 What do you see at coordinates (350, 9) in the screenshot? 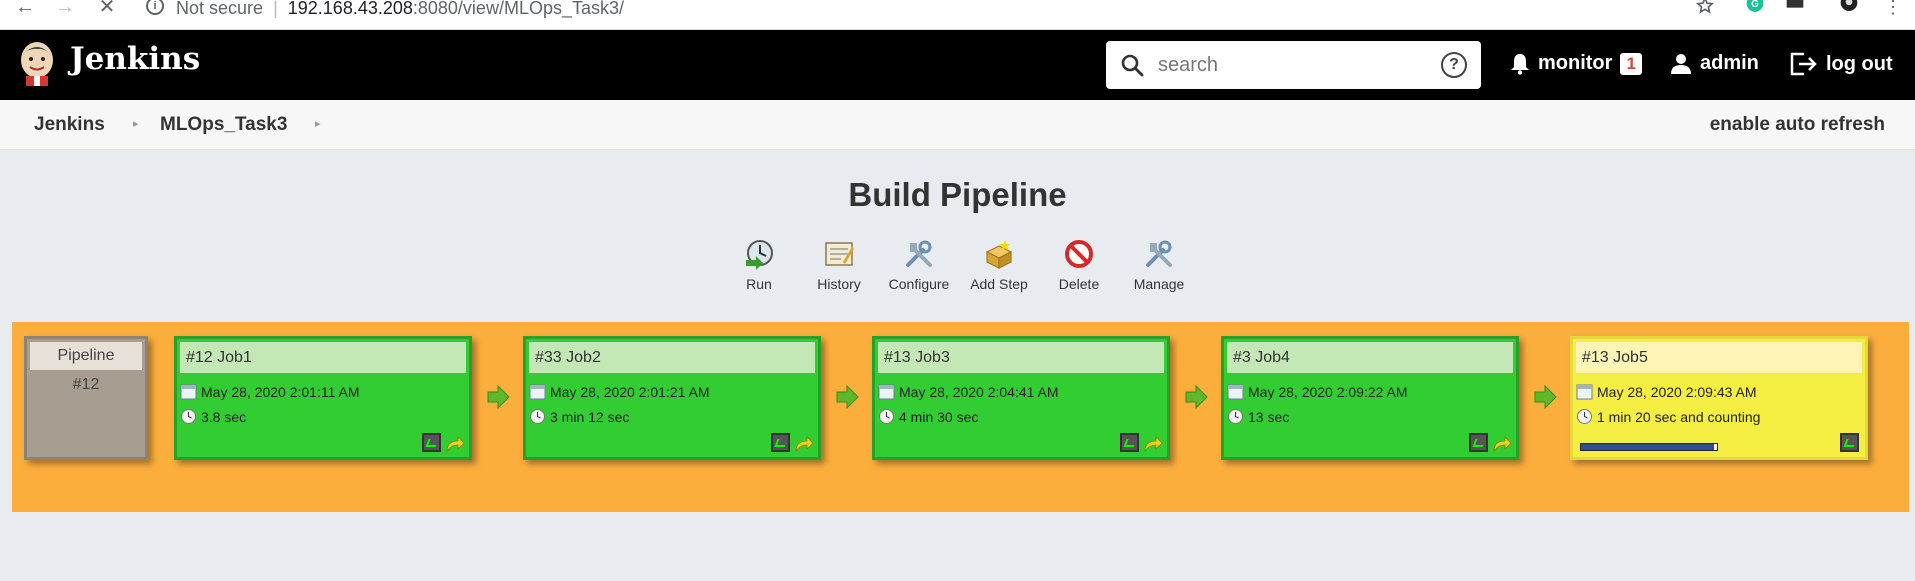
I see `url-host: 192.168.43.208` at bounding box center [350, 9].